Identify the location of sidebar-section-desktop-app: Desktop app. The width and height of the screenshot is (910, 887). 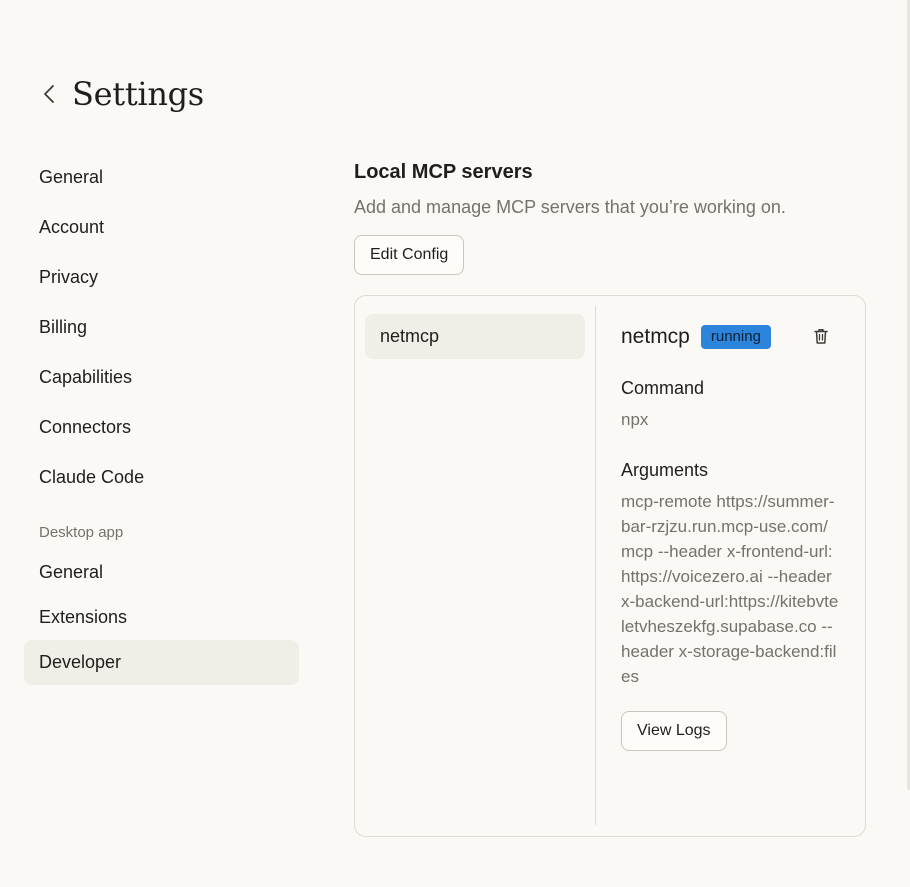
(81, 532).